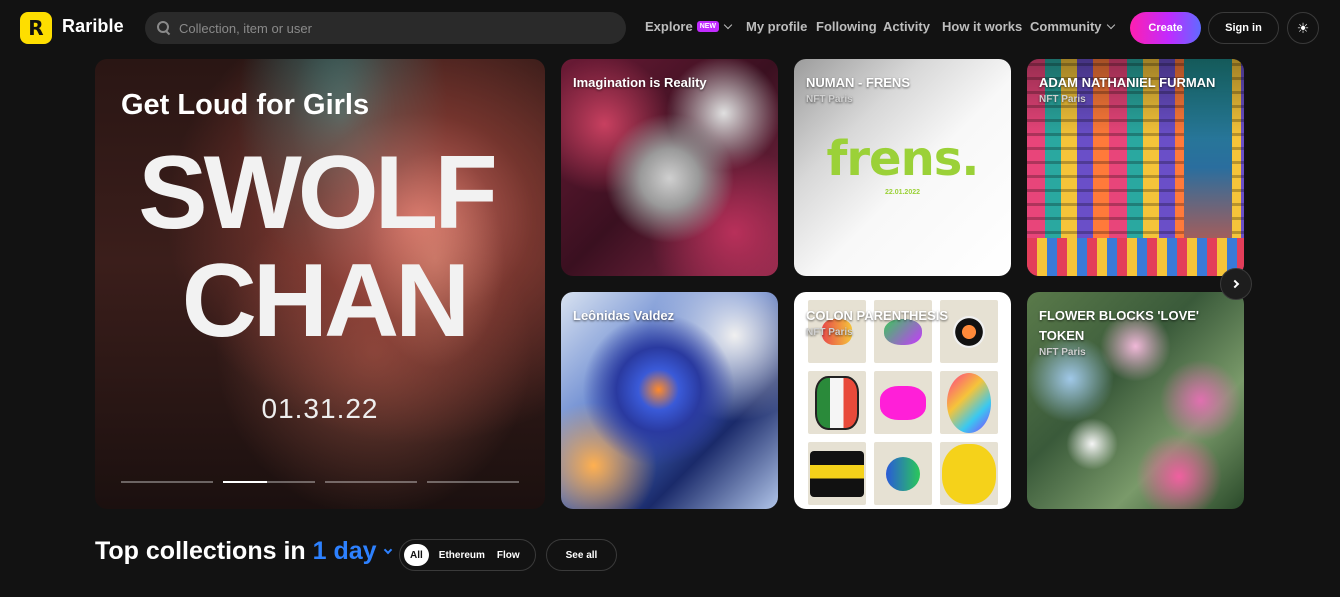 Image resolution: width=1340 pixels, height=597 pixels. I want to click on hero-headline-line-2: CHAN, so click(325, 301).